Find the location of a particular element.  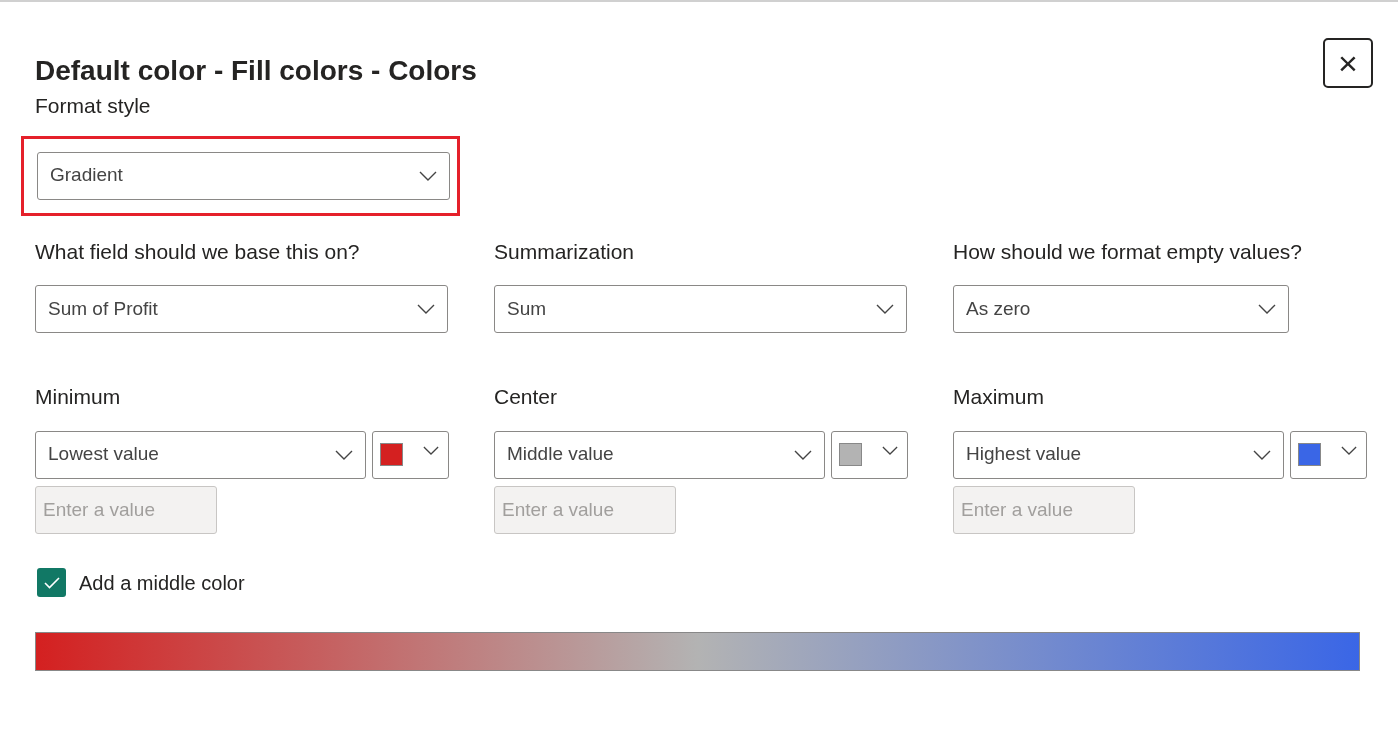

dialog-title: Default color - Fill colors - Colors is located at coordinates (256, 71).